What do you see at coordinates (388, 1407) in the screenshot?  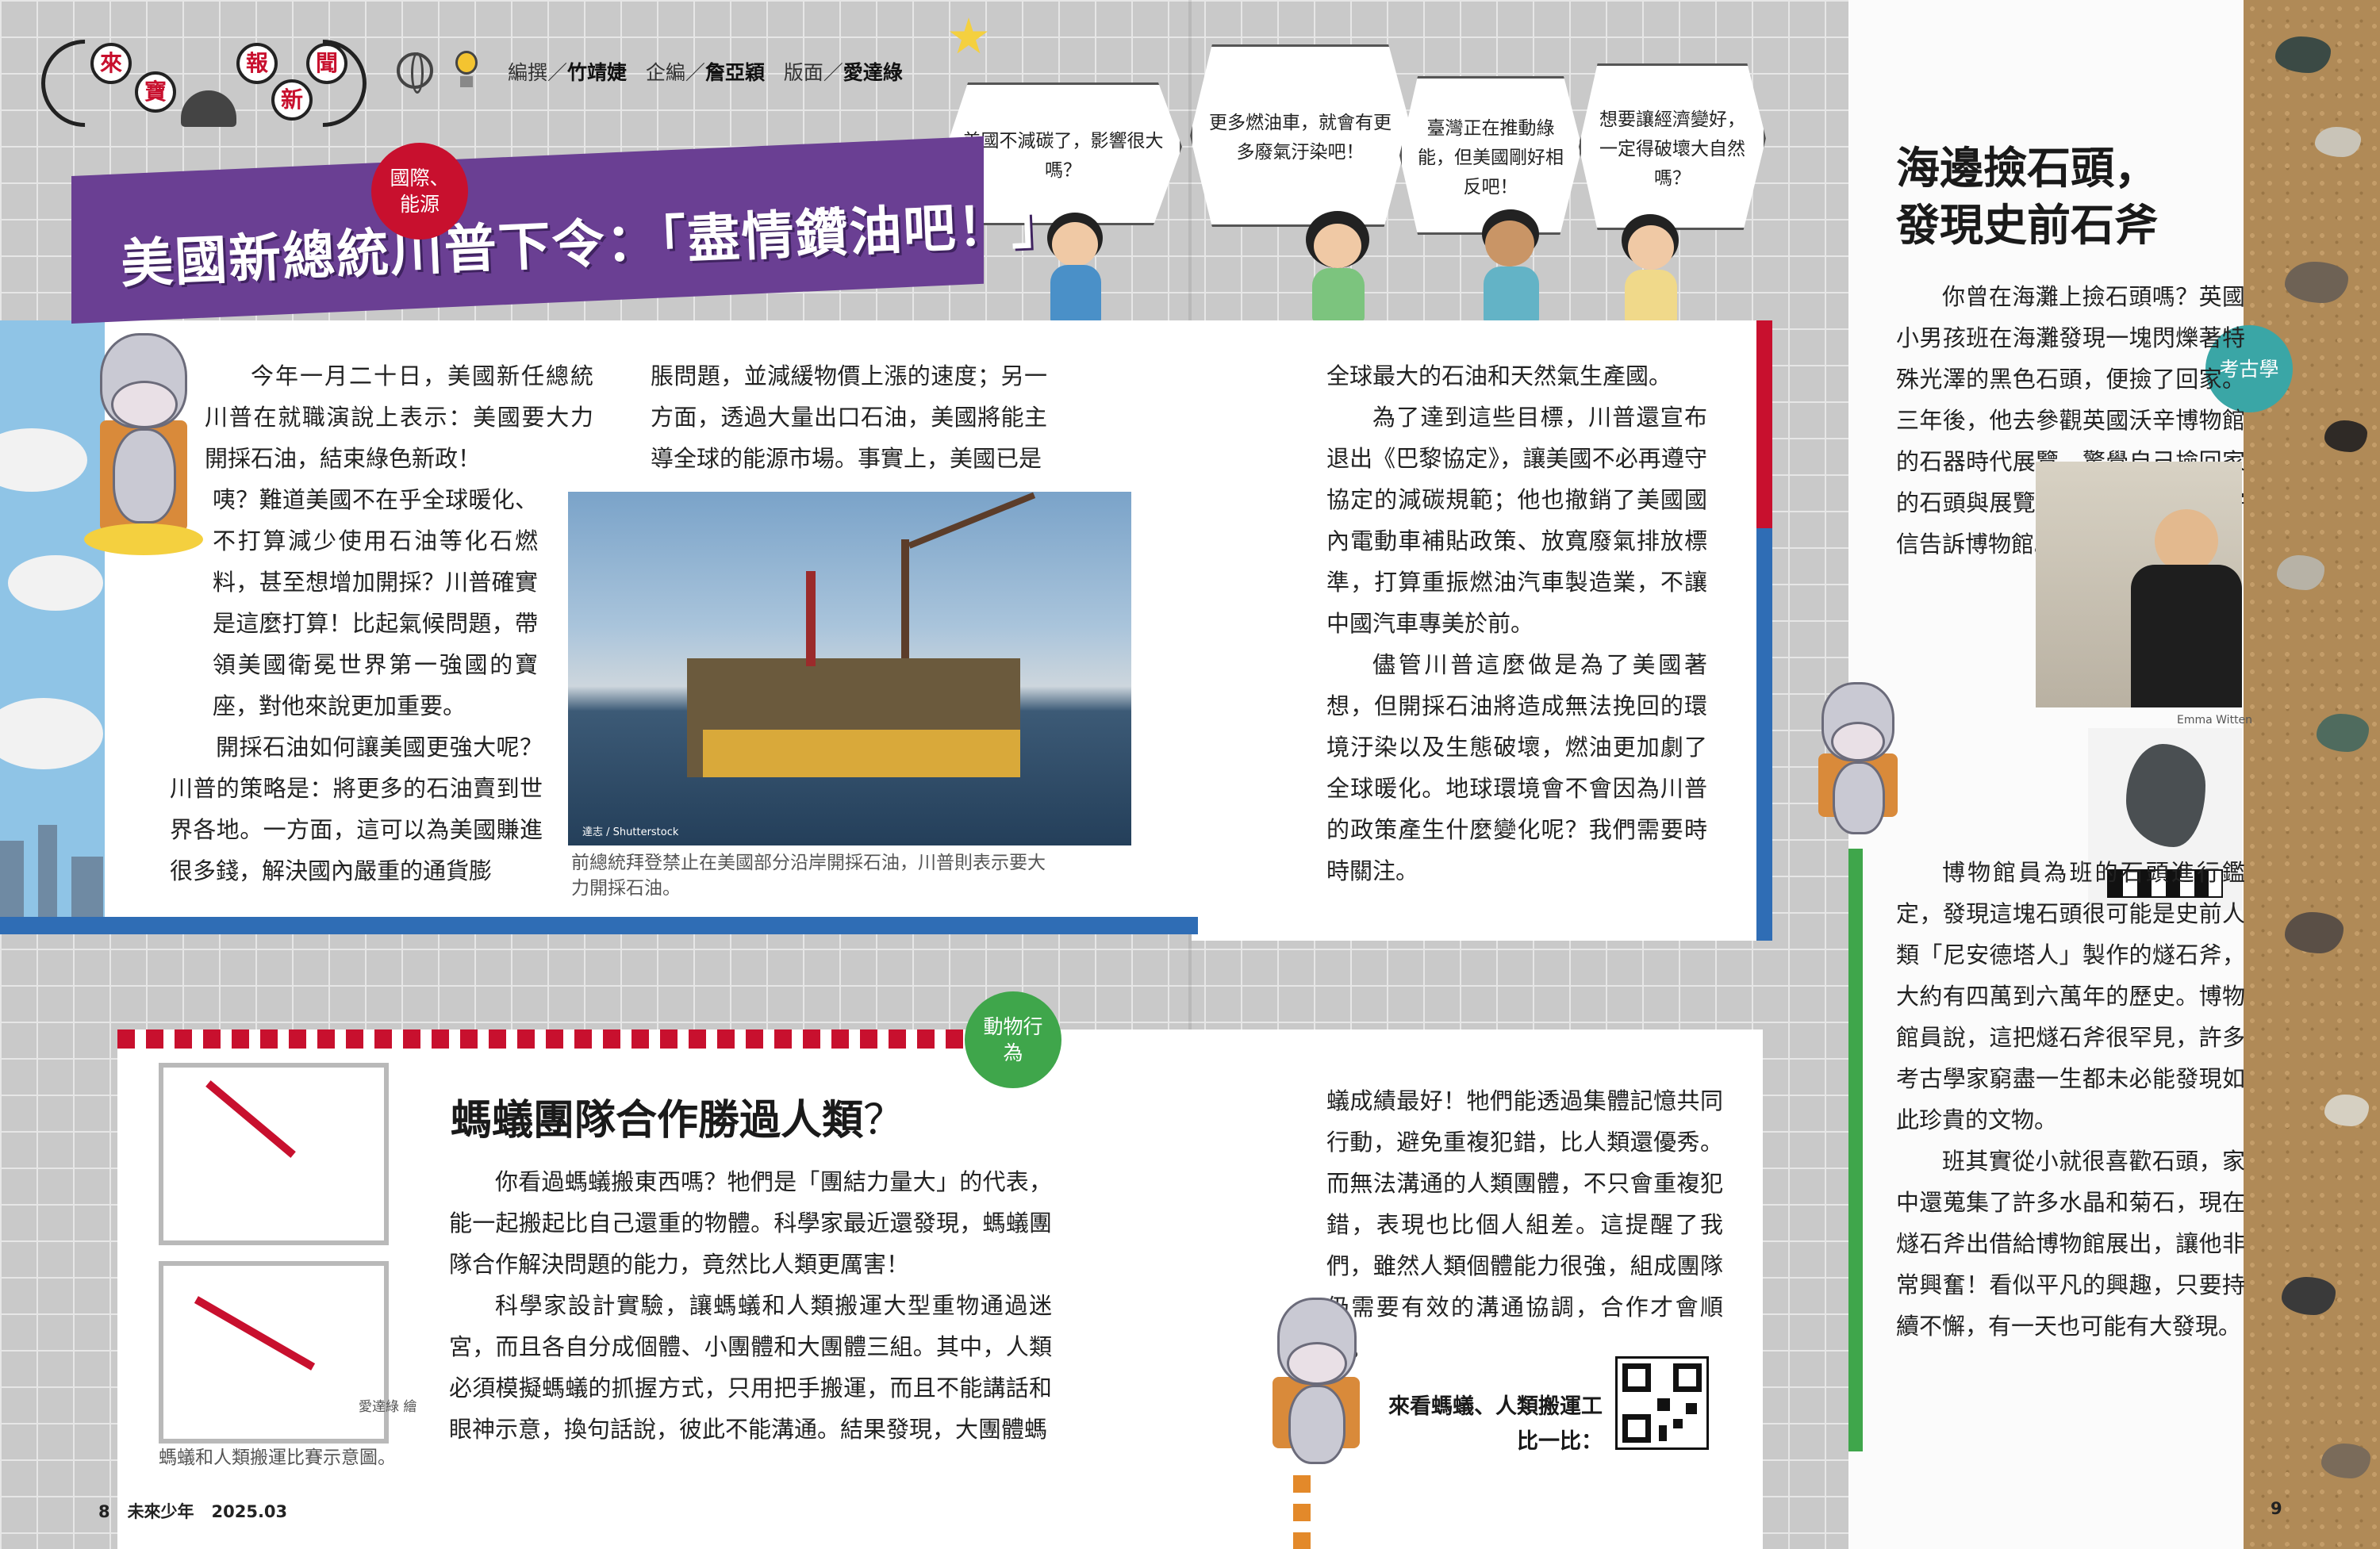 I see `illustration-credit: 愛達綠 繪` at bounding box center [388, 1407].